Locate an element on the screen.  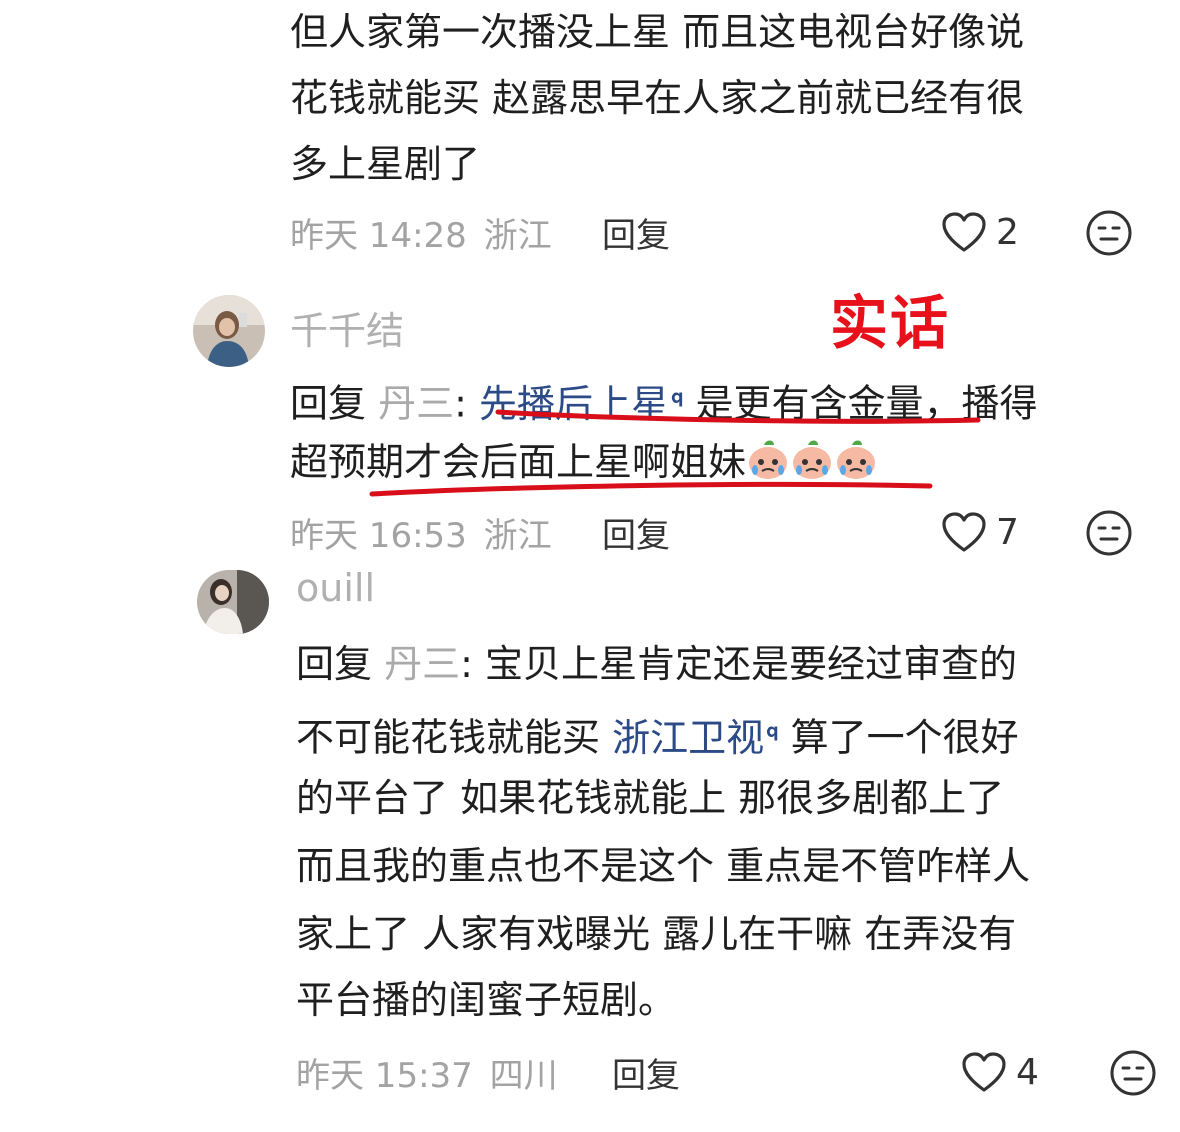
comment-text-line: 回复 丹三: 先播后上星 𝐪 是更有含金量，播得 is located at coordinates (664, 403).